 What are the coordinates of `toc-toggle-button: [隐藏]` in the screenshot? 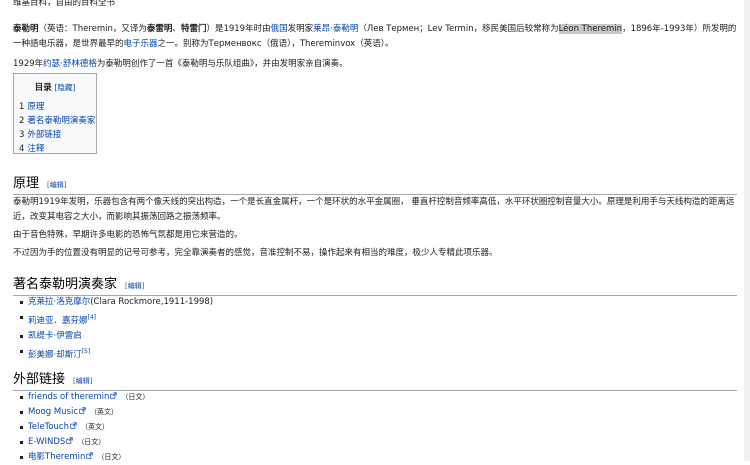 It's located at (64, 87).